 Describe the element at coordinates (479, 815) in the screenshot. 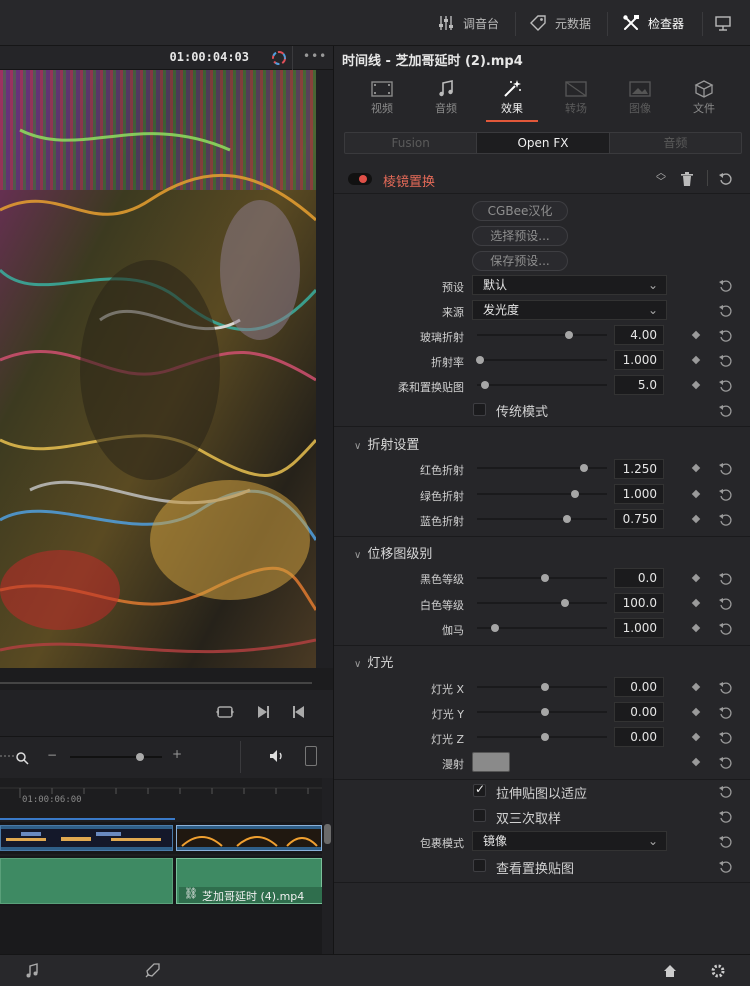

I see `bicubic-checkbox` at that location.